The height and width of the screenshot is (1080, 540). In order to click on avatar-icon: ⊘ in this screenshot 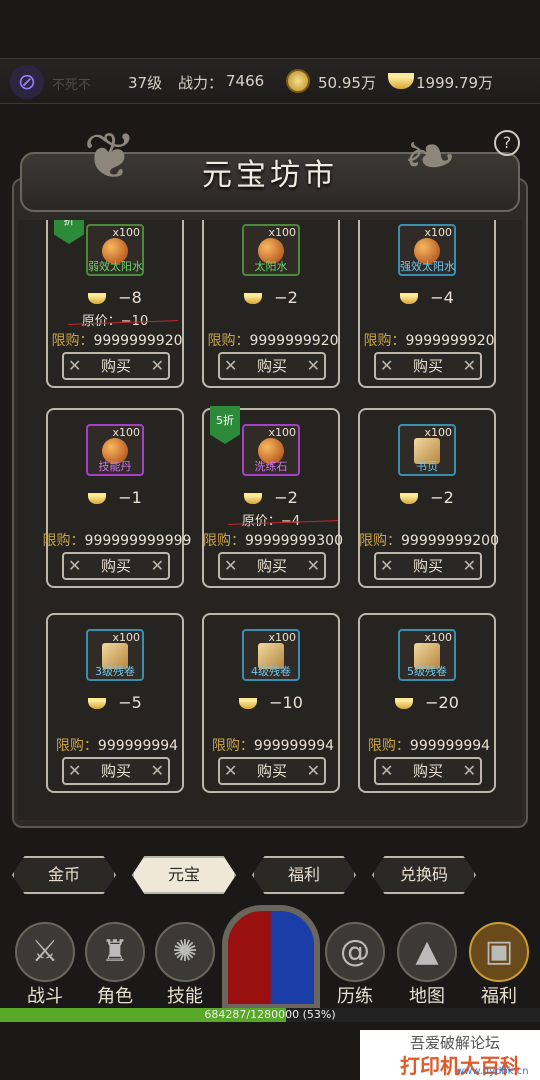, I will do `click(27, 82)`.